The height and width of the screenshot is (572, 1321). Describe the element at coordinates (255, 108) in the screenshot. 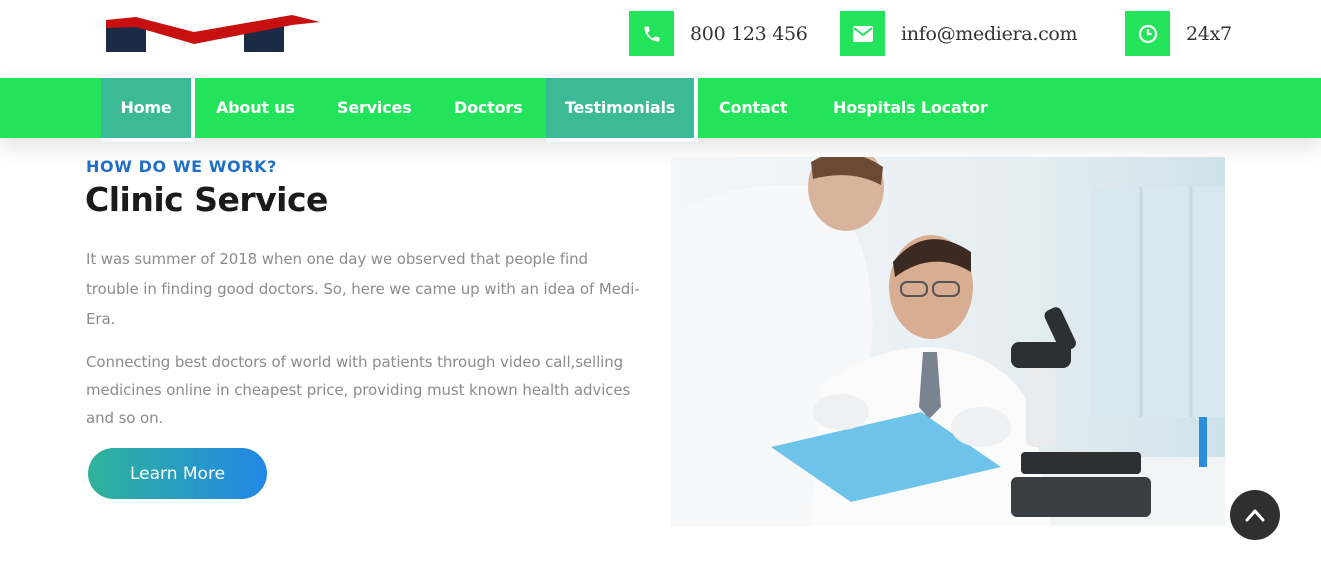

I see `nav-about-us: About us` at that location.